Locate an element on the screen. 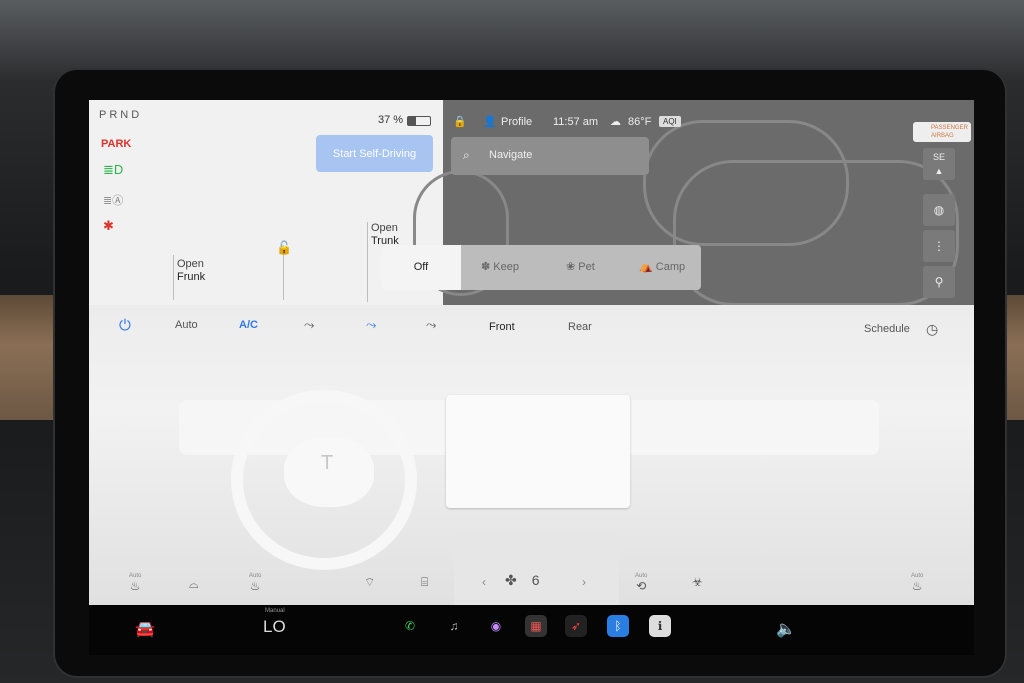 The width and height of the screenshot is (1024, 683). passenger-airbag-indicator: PASSENGER AIRBAG is located at coordinates (942, 132).